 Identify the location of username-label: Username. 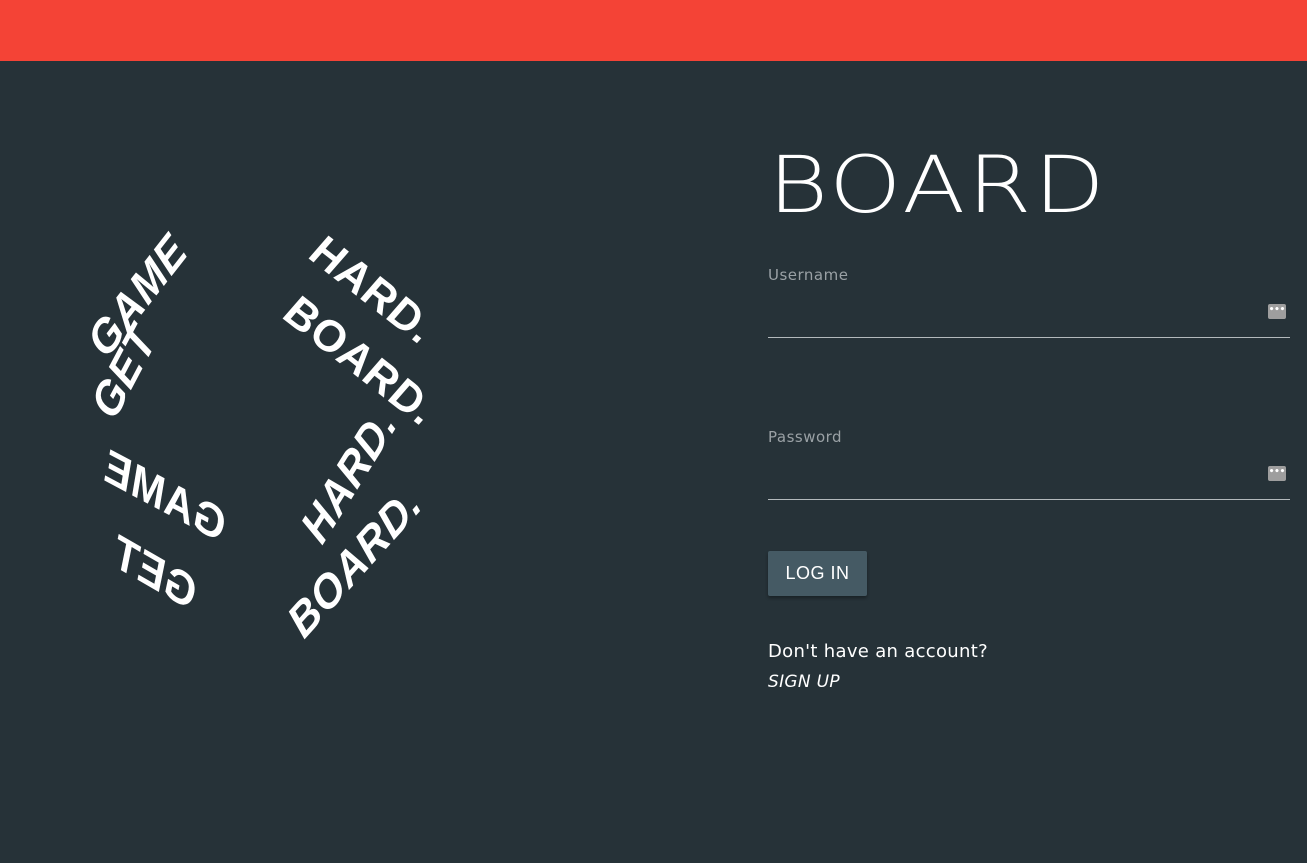
(808, 275).